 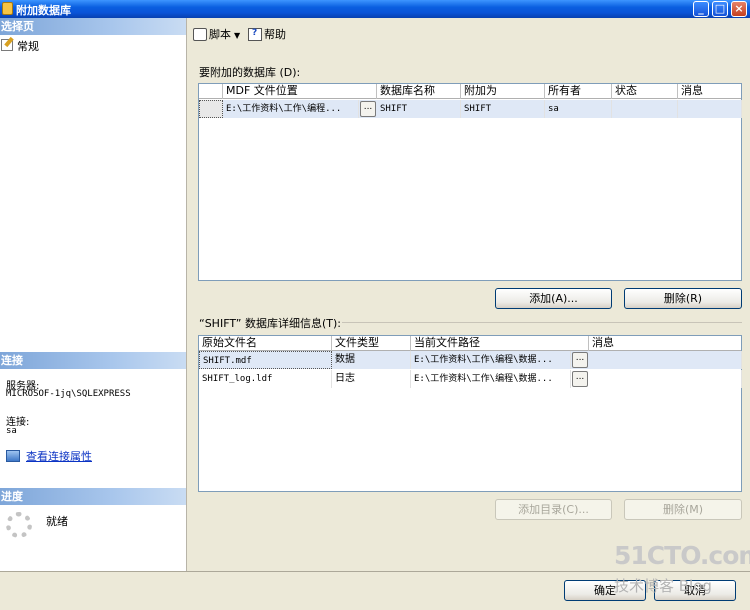 I want to click on title-bar: 附加数据库 _ □ ×, so click(x=375, y=9).